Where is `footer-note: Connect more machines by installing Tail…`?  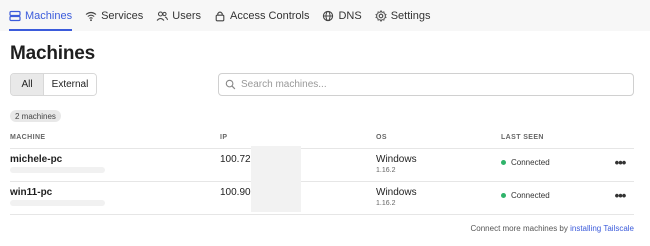 footer-note: Connect more machines by installing Tail… is located at coordinates (553, 228).